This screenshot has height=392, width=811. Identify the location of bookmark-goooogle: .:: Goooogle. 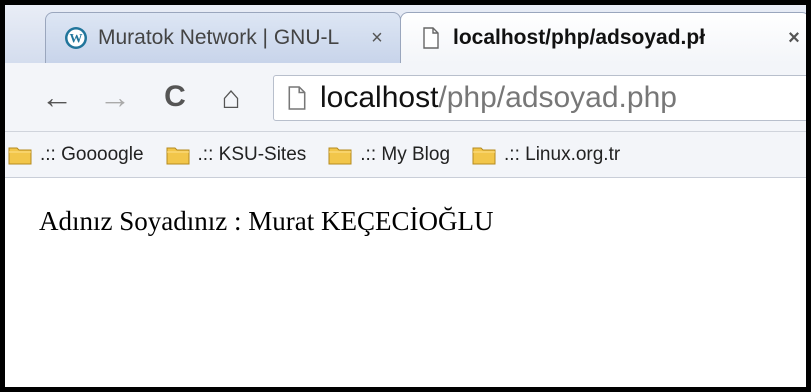
(76, 155).